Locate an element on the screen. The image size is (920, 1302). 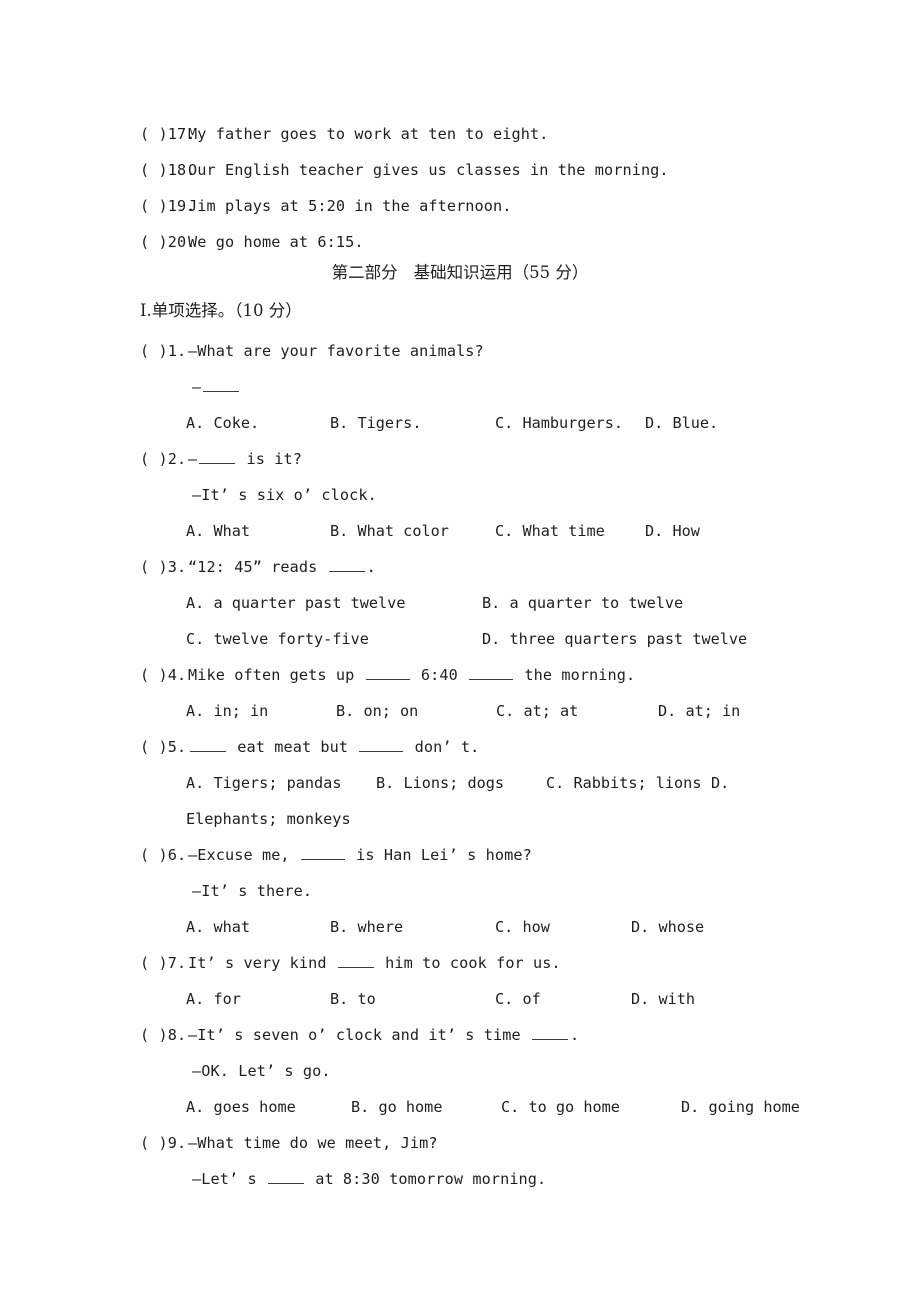
question-2-option-d: D. How is located at coordinates (672, 531).